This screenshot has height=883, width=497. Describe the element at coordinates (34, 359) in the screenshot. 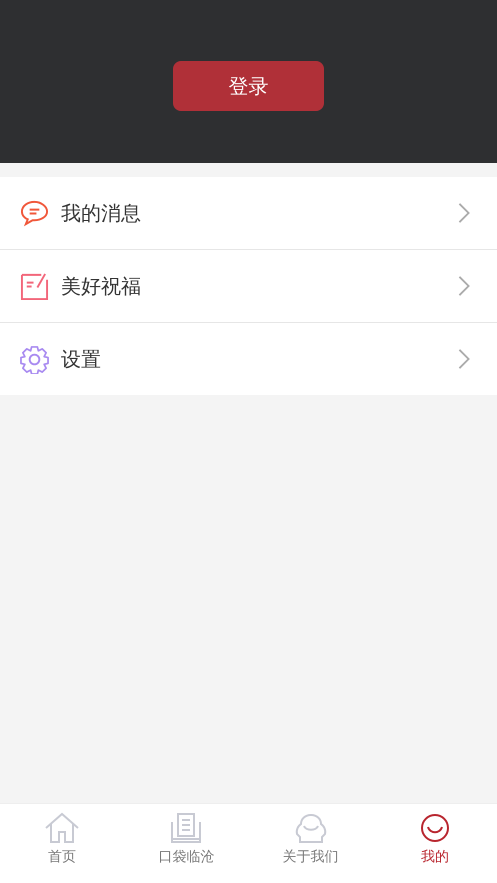

I see `settings-icon` at that location.